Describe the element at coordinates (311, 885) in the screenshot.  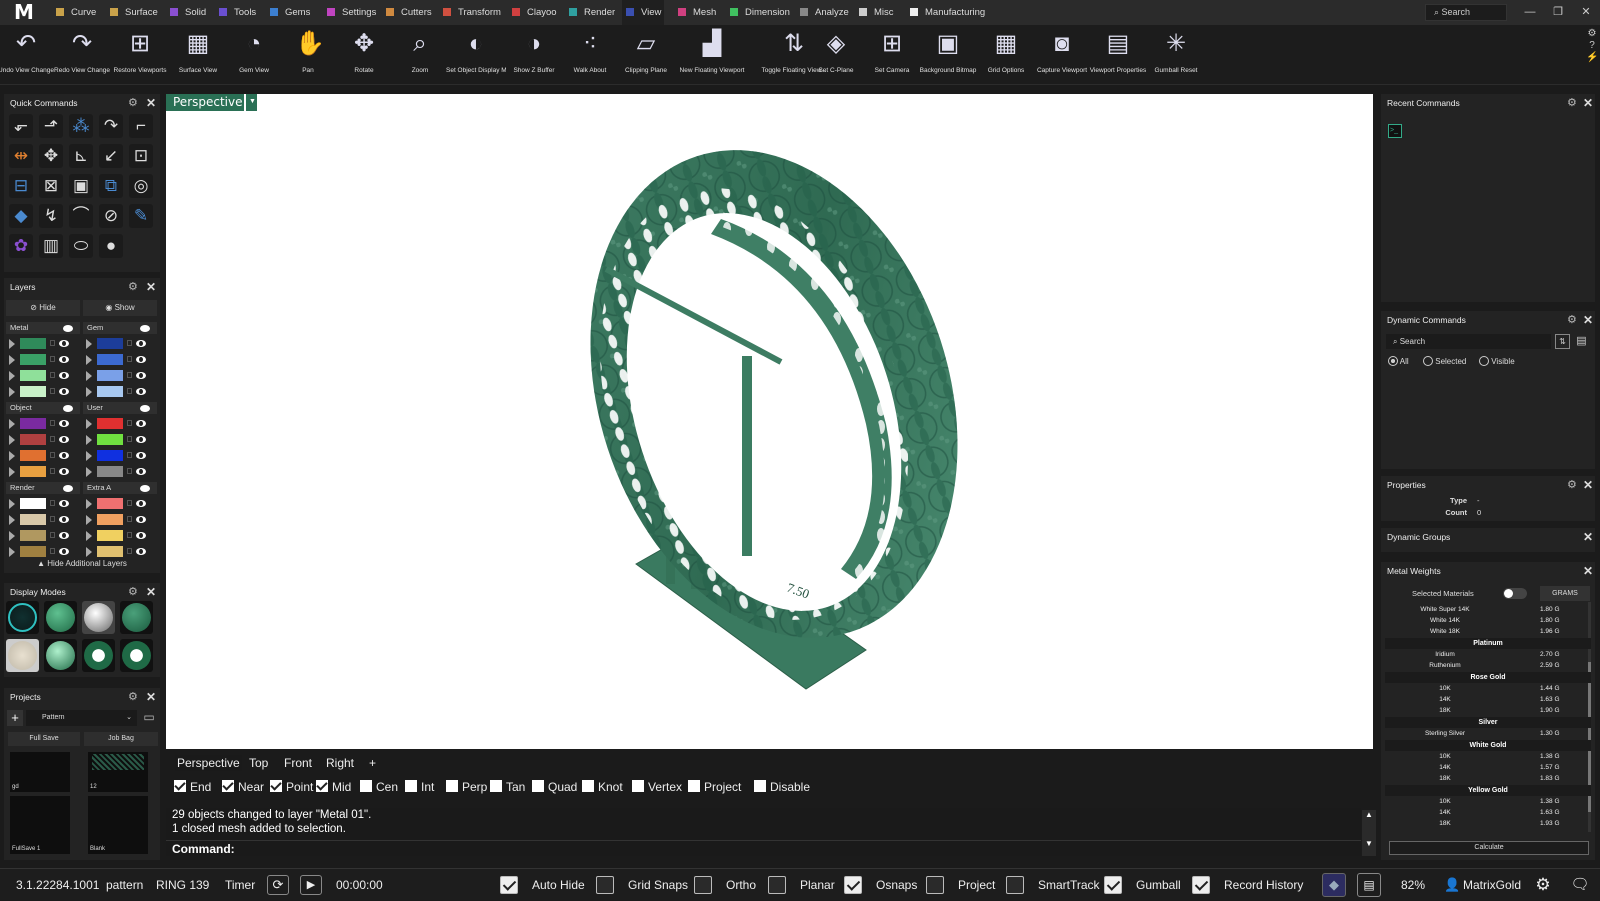
I see `play-icon: ▶` at that location.